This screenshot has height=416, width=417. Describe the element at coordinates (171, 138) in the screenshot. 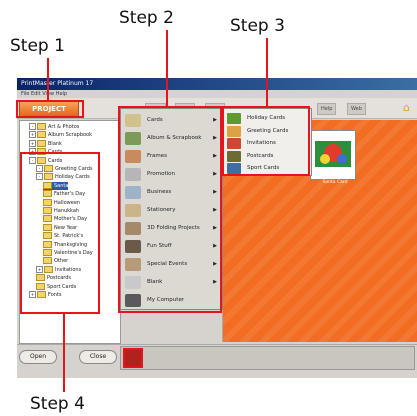

I see `menu-item: Album & Scrapbook ▶` at that location.